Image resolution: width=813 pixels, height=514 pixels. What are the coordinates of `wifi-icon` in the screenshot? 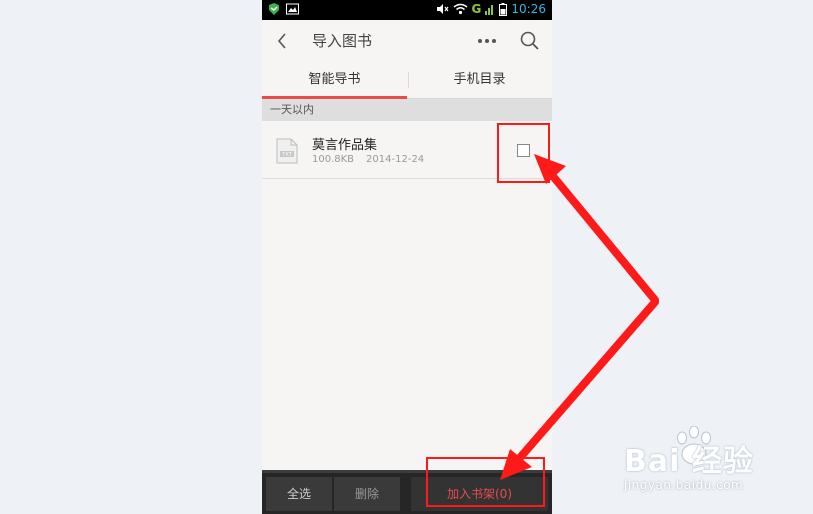 It's located at (460, 9).